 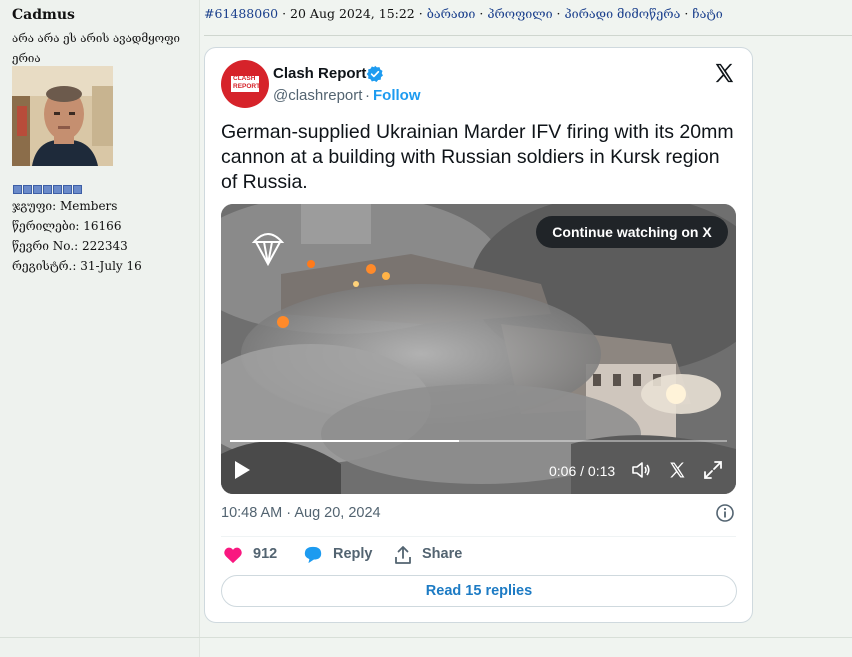 I want to click on verified-badge-icon, so click(x=374, y=73).